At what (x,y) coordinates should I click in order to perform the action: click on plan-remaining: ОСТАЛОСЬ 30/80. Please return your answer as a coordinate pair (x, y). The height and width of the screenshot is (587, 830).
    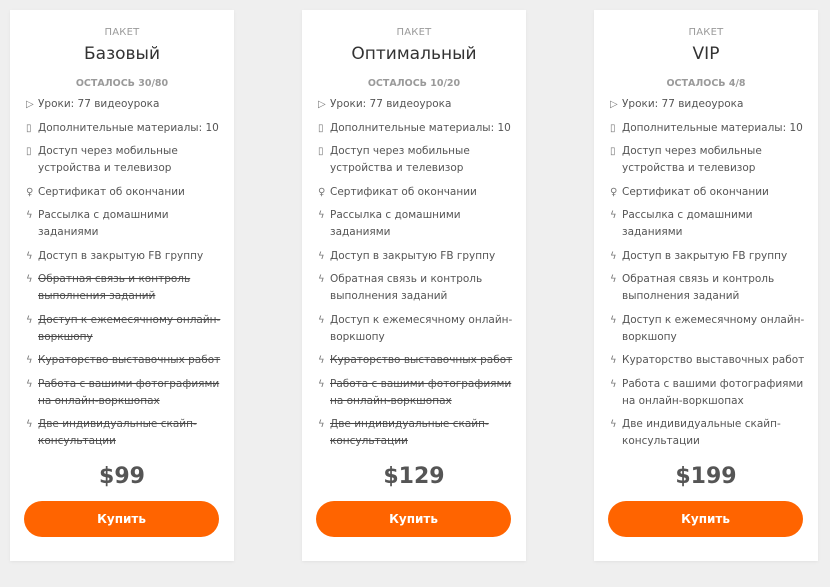
    Looking at the image, I should click on (122, 83).